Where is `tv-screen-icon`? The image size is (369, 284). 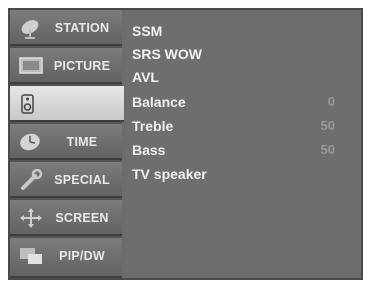
tv-screen-icon is located at coordinates (31, 66).